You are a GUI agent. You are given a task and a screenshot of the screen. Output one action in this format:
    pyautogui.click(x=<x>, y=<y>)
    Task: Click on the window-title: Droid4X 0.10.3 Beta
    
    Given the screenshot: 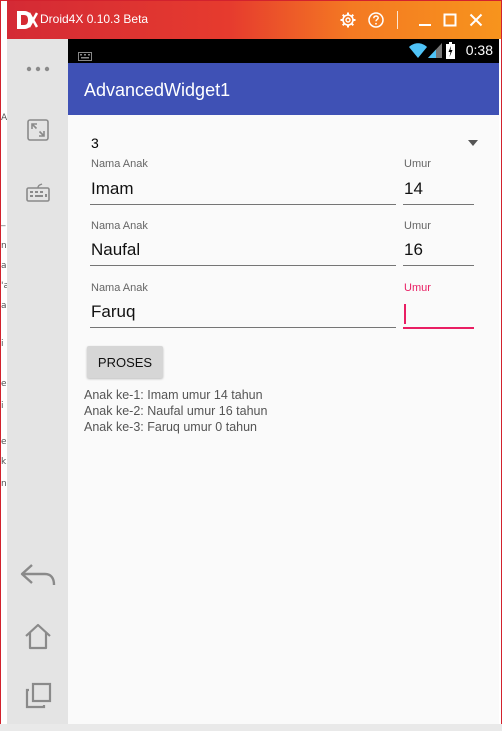 What is the action you would take?
    pyautogui.click(x=94, y=19)
    